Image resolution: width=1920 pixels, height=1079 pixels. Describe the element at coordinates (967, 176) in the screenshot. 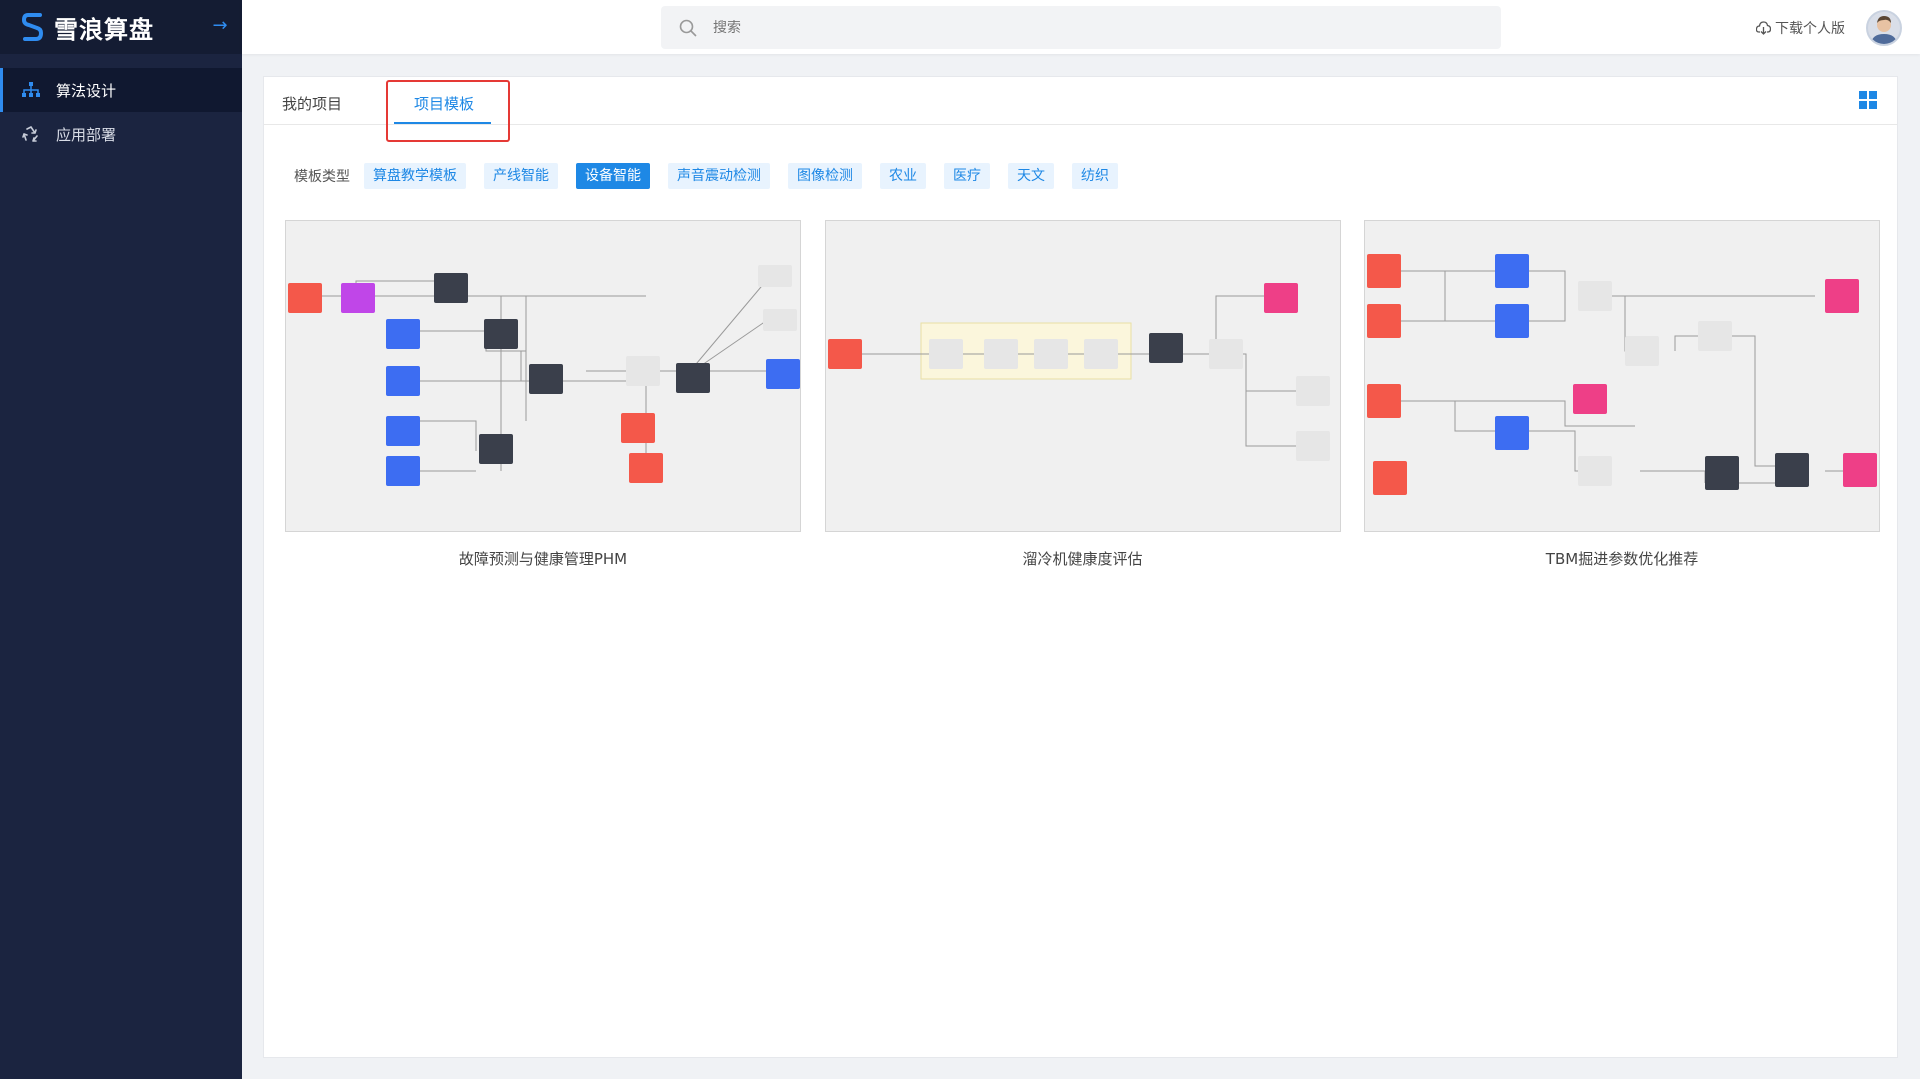

I see `filter-chip-medical: 医疗` at that location.